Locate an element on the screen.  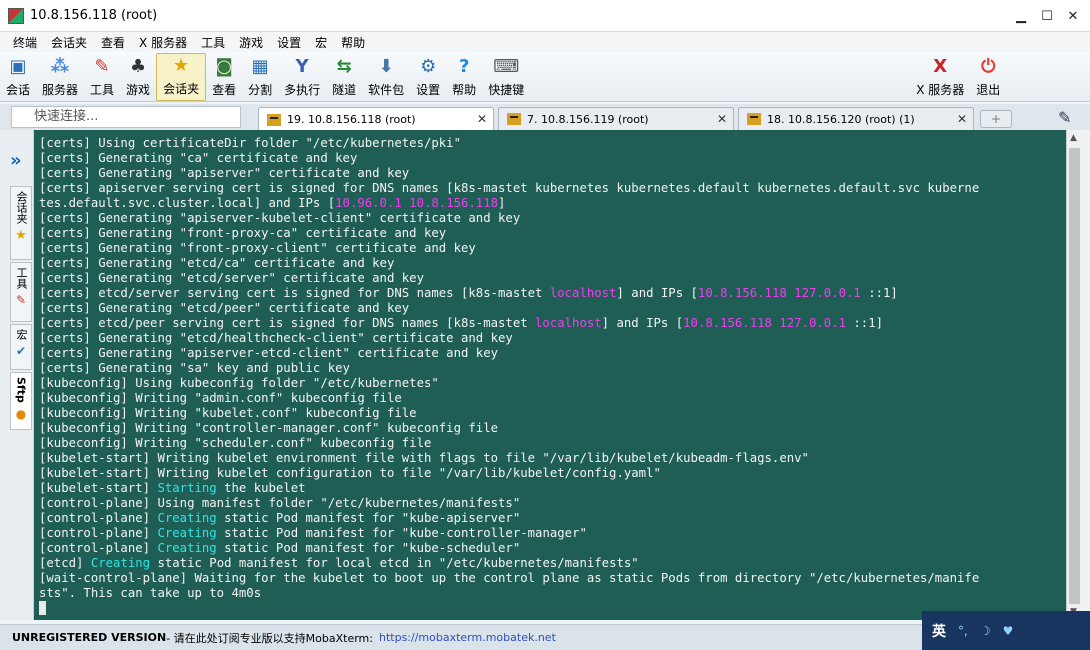
tab-session-7: 7. 10.8.156.119 (root) ✕ is located at coordinates (616, 118).